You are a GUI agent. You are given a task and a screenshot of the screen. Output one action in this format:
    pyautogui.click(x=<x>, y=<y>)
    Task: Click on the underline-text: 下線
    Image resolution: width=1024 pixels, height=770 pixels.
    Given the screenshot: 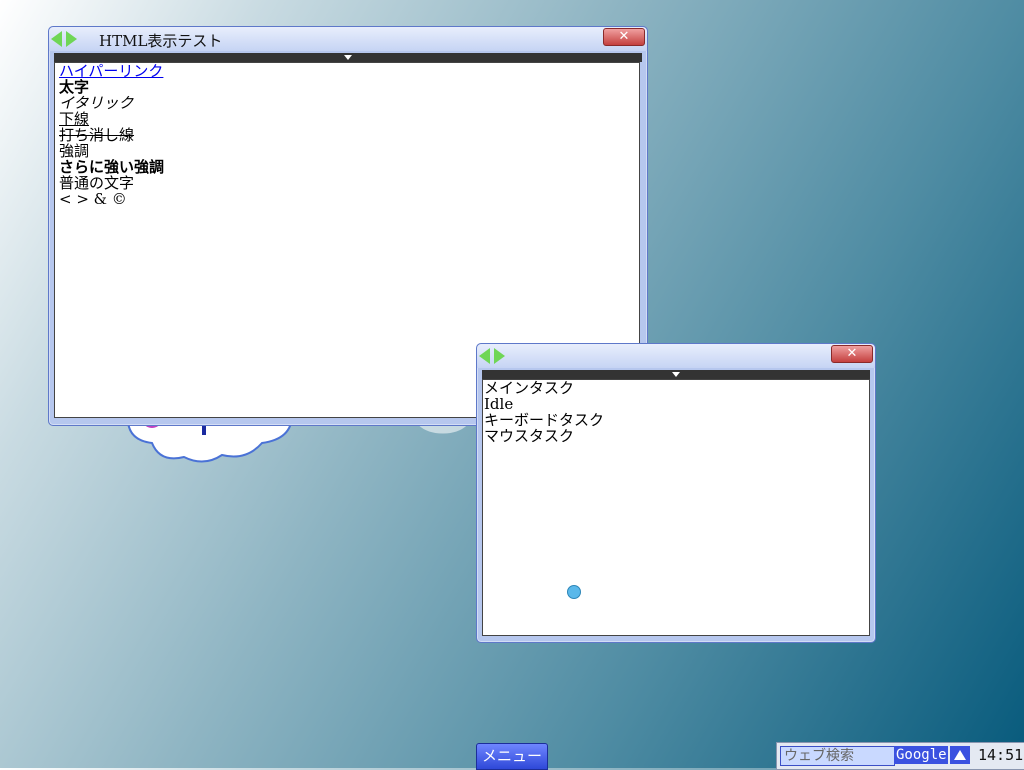 What is the action you would take?
    pyautogui.click(x=74, y=119)
    